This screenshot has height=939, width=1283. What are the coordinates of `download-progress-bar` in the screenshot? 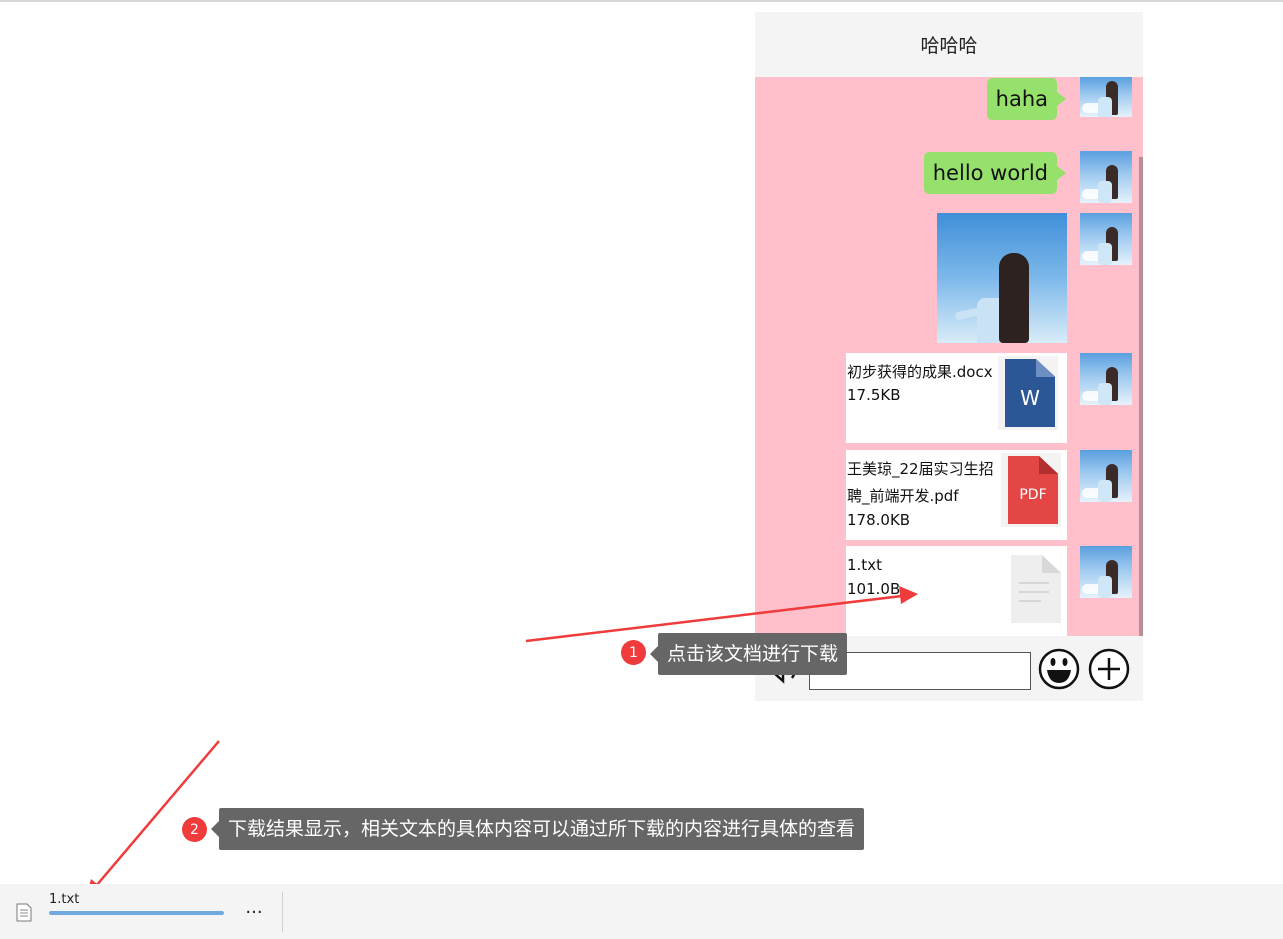 It's located at (136, 913).